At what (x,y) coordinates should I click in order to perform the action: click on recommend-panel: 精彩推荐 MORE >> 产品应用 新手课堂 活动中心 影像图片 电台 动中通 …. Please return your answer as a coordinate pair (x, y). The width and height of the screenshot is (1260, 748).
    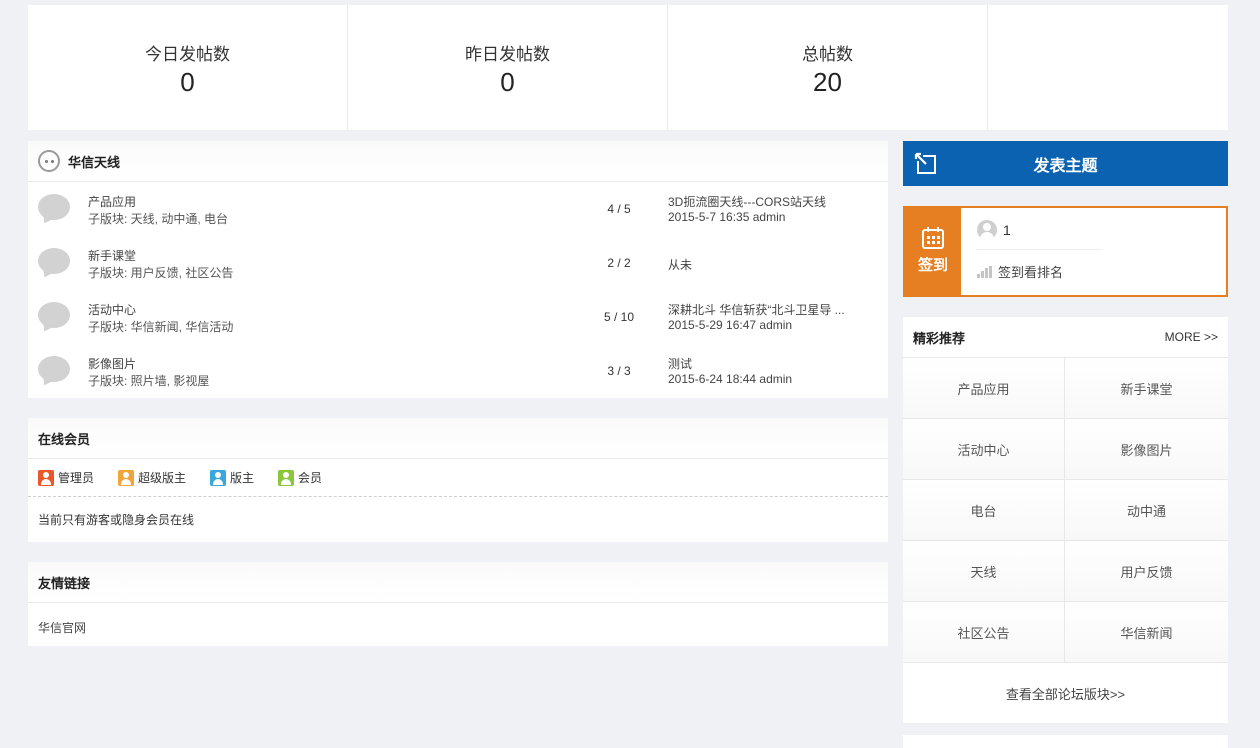
    Looking at the image, I should click on (1065, 520).